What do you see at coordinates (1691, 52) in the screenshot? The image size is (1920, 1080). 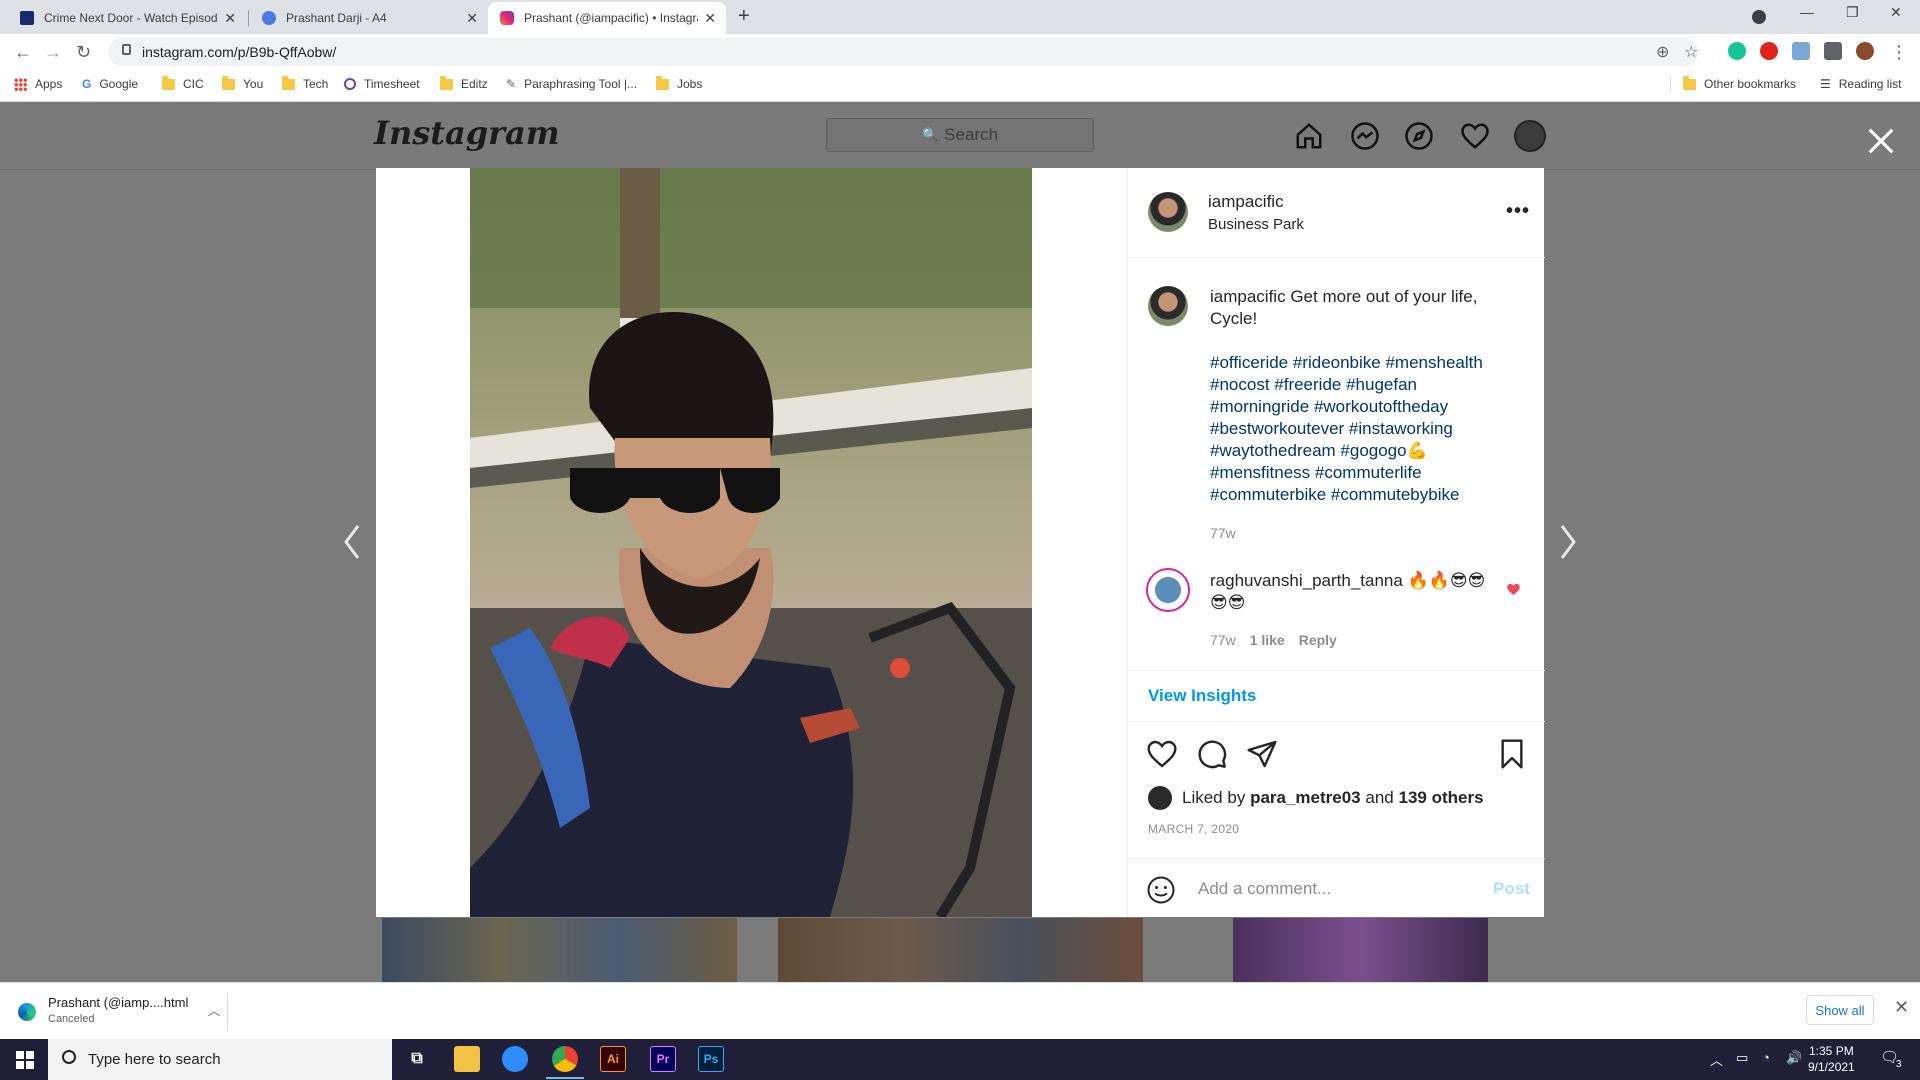 I see `bookmark-star-icon: ☆` at bounding box center [1691, 52].